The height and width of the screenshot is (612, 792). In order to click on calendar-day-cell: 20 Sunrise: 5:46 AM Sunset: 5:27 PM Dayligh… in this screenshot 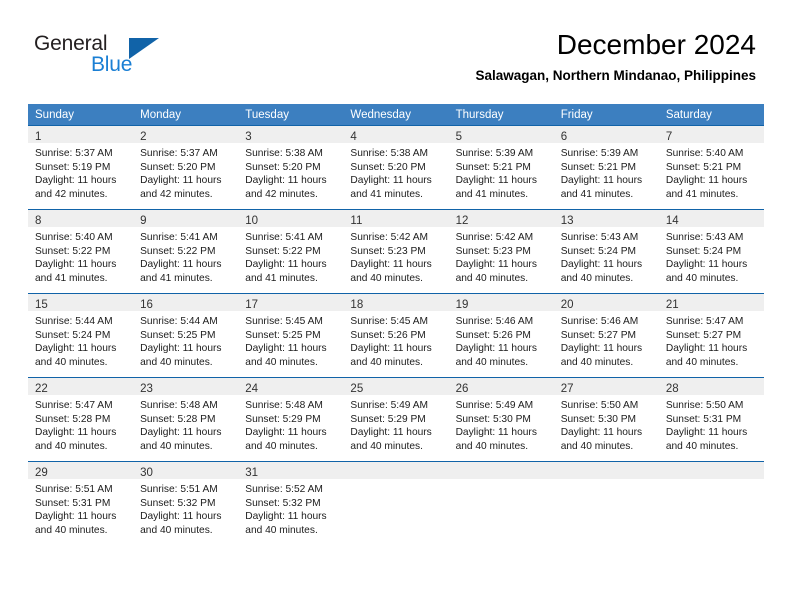, I will do `click(606, 335)`.